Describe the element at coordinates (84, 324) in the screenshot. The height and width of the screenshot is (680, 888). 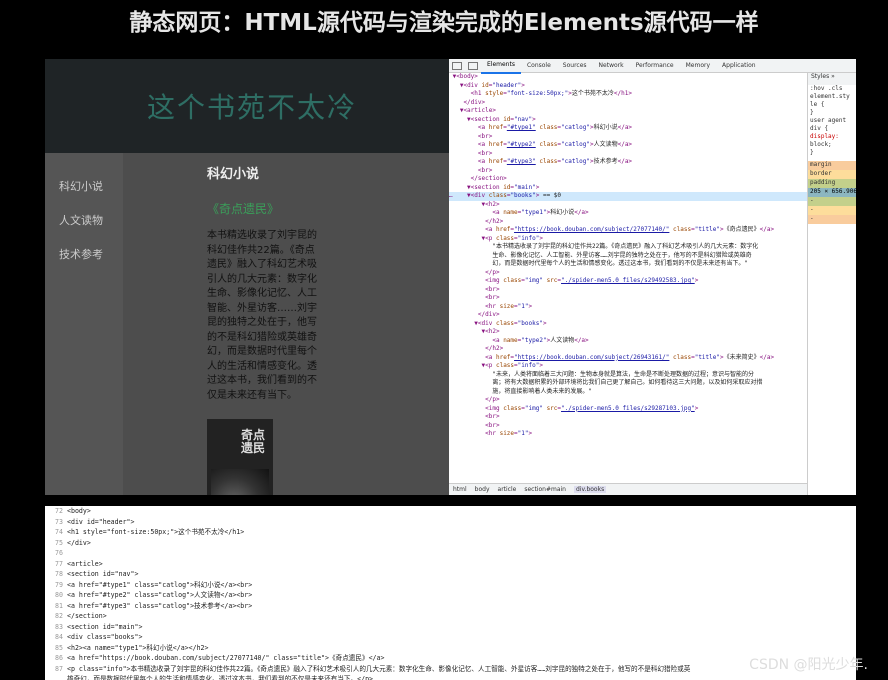
I see `site-nav: 科幻小说 人文读物 技术参考` at that location.